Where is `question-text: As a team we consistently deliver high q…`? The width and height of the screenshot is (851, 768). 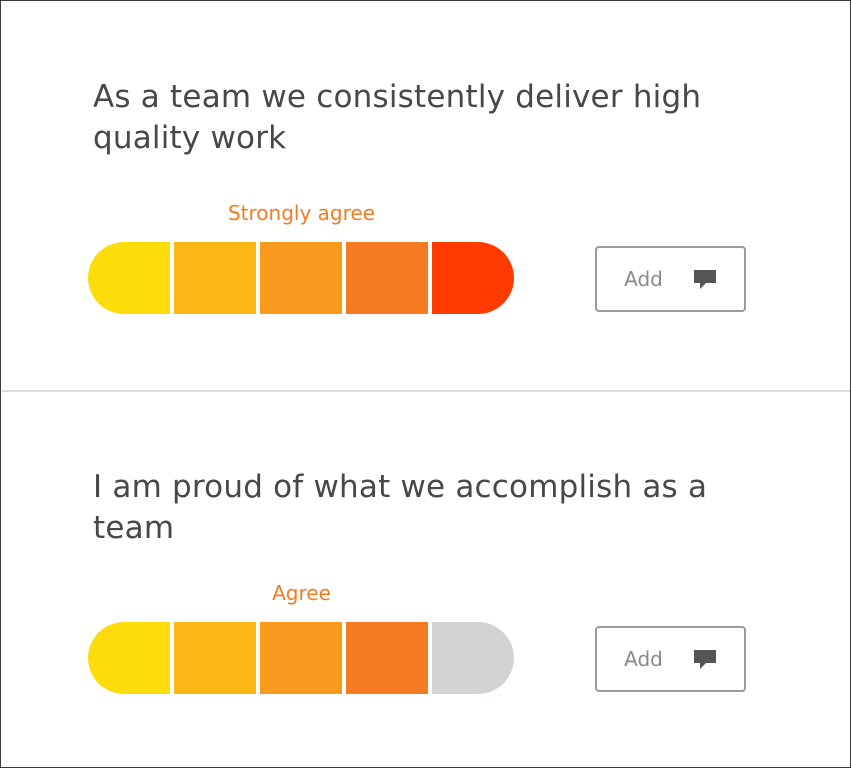 question-text: As a team we consistently deliver high q… is located at coordinates (397, 117).